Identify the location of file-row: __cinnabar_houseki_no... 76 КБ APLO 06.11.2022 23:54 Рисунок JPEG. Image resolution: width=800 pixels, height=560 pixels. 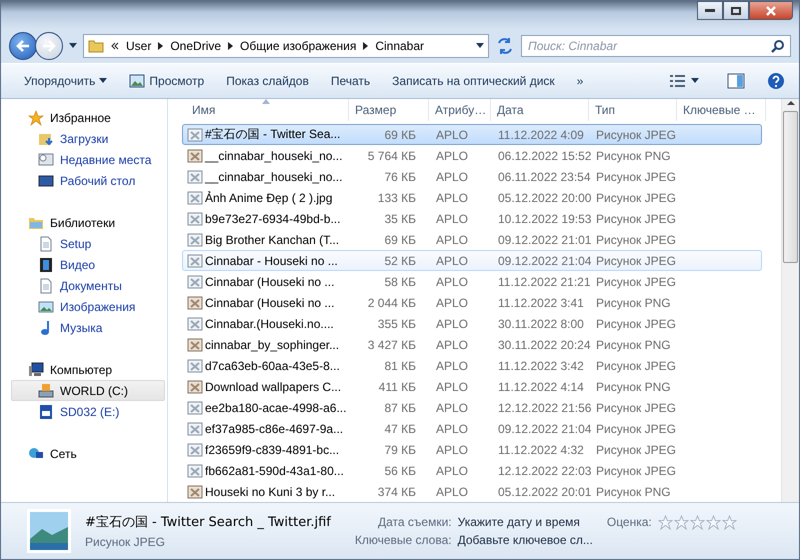
(472, 176).